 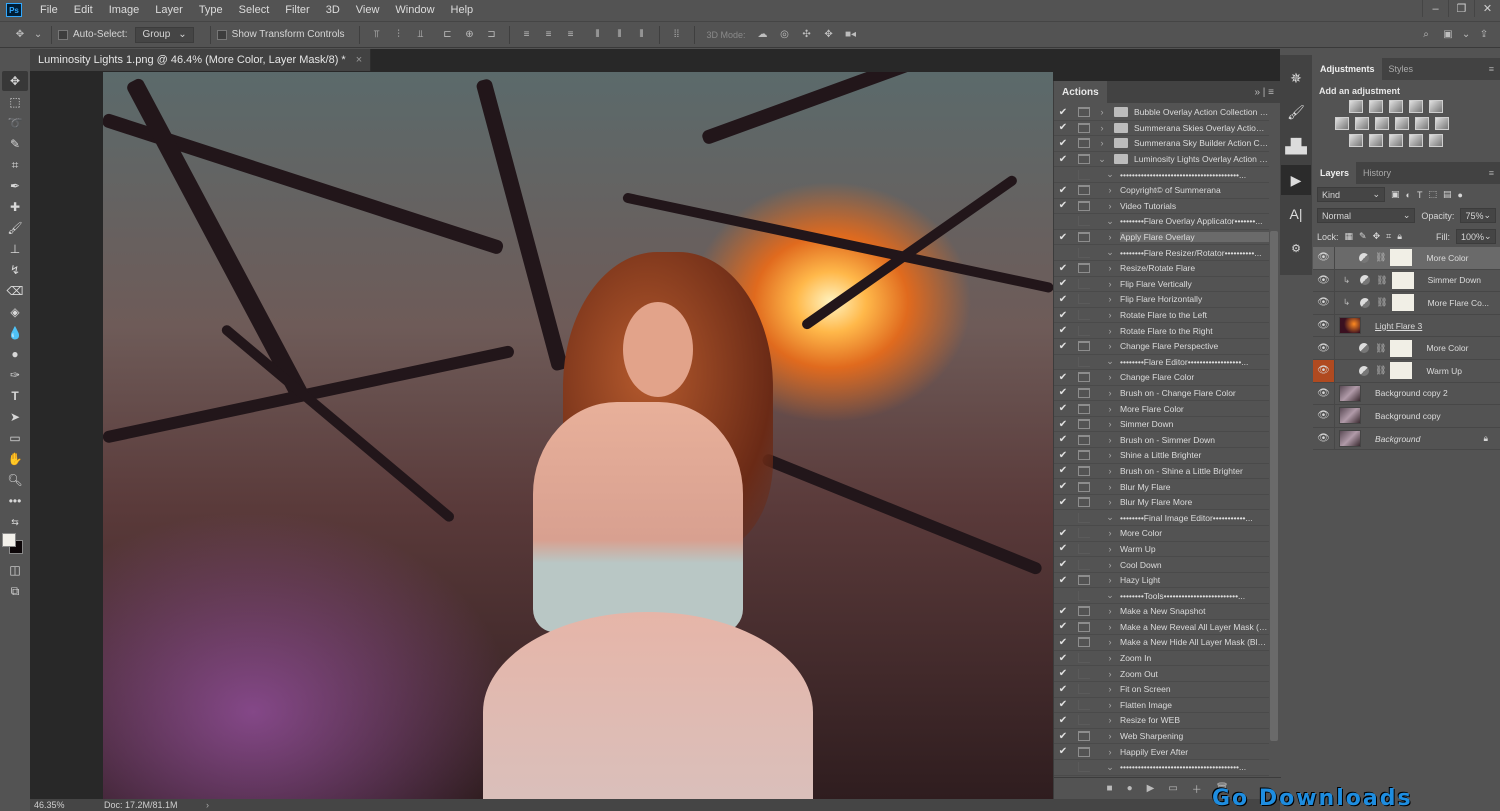 What do you see at coordinates (1151, 788) in the screenshot?
I see `play-icon: ▶` at bounding box center [1151, 788].